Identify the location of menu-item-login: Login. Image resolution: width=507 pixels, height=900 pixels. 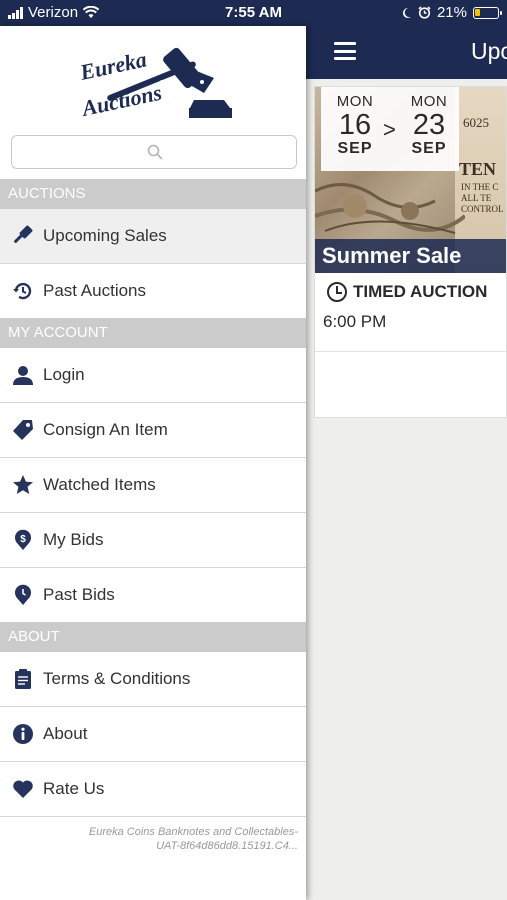
(153, 375).